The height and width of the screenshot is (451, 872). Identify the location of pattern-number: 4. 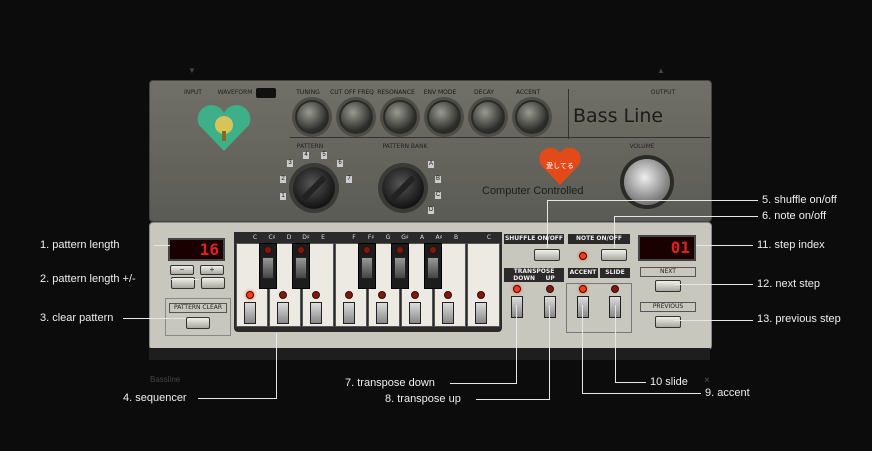
(306, 155).